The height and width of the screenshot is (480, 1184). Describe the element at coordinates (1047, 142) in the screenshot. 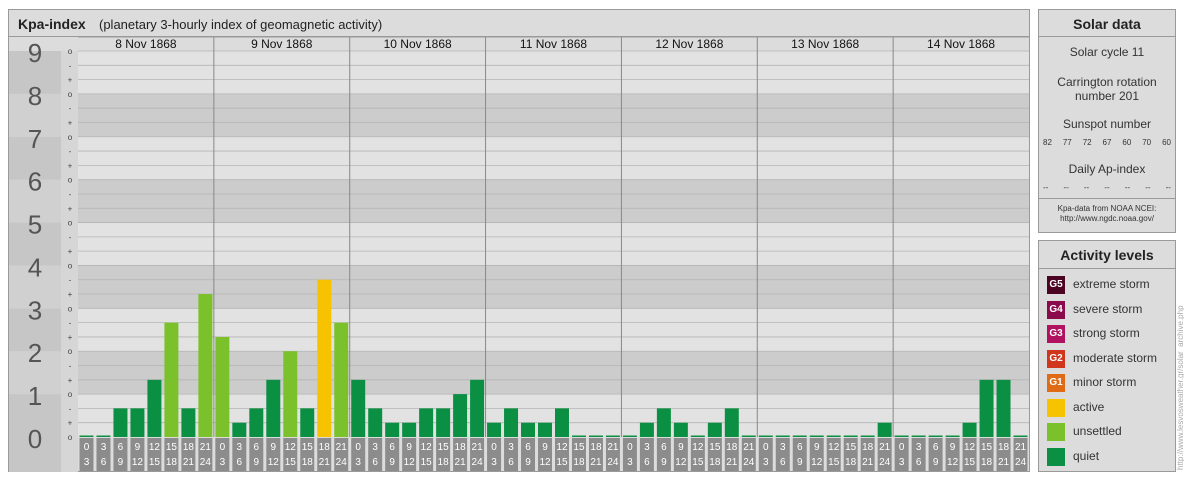

I see `sunspot-value: 82` at that location.